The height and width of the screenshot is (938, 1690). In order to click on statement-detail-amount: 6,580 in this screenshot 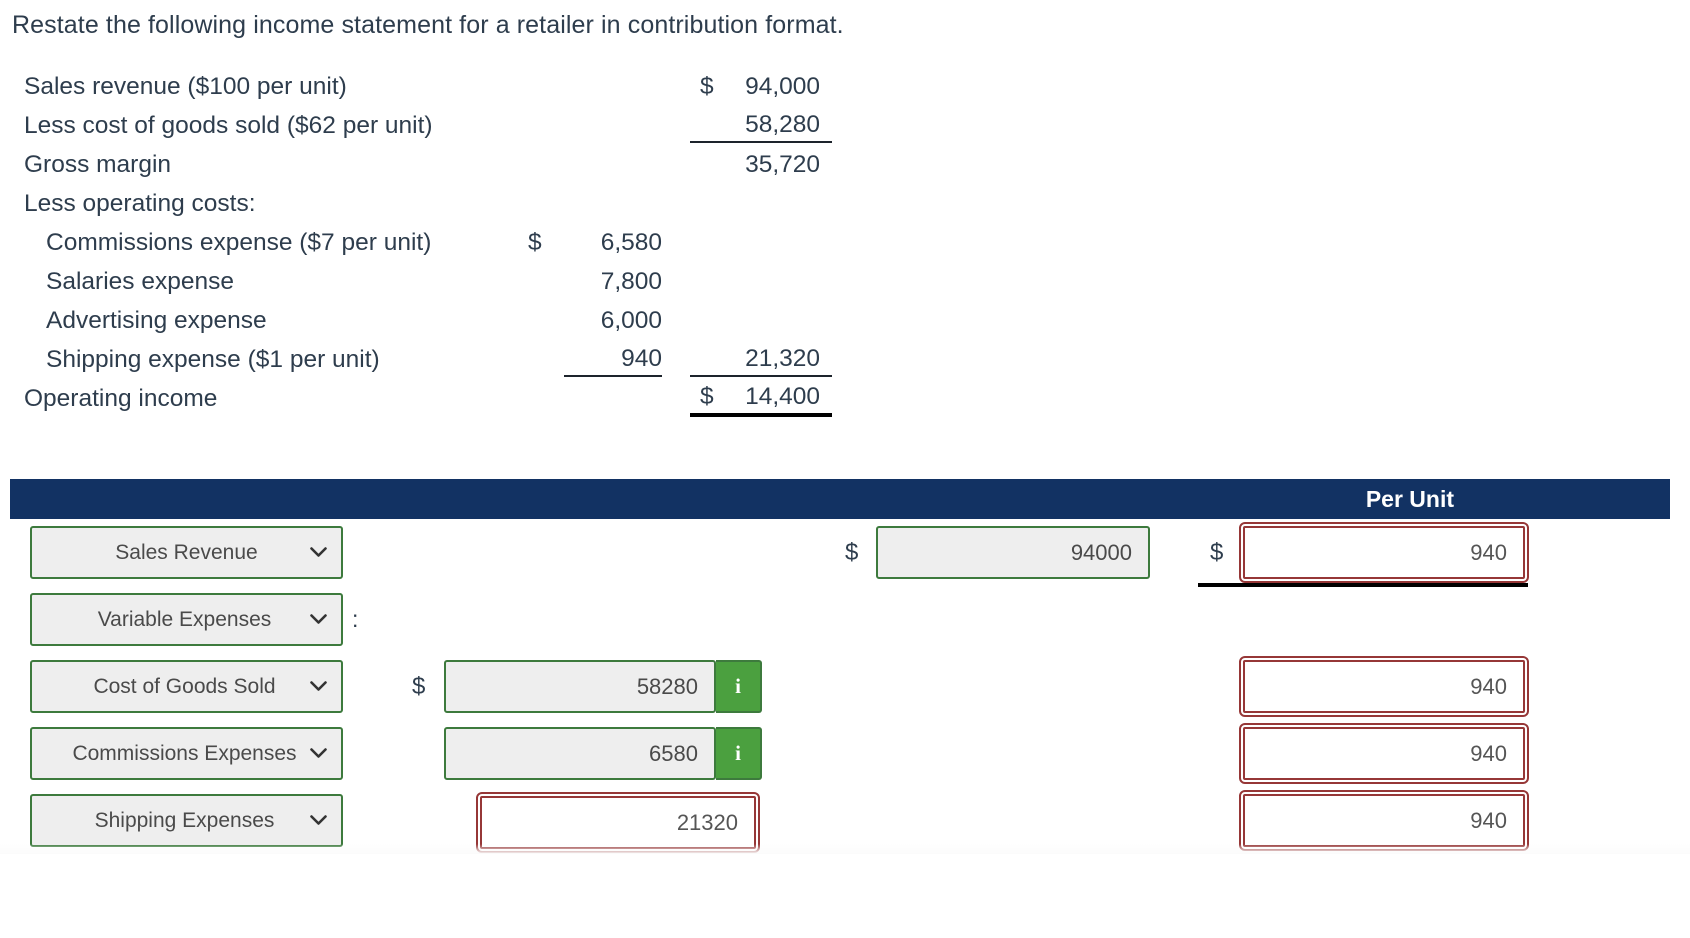, I will do `click(631, 242)`.